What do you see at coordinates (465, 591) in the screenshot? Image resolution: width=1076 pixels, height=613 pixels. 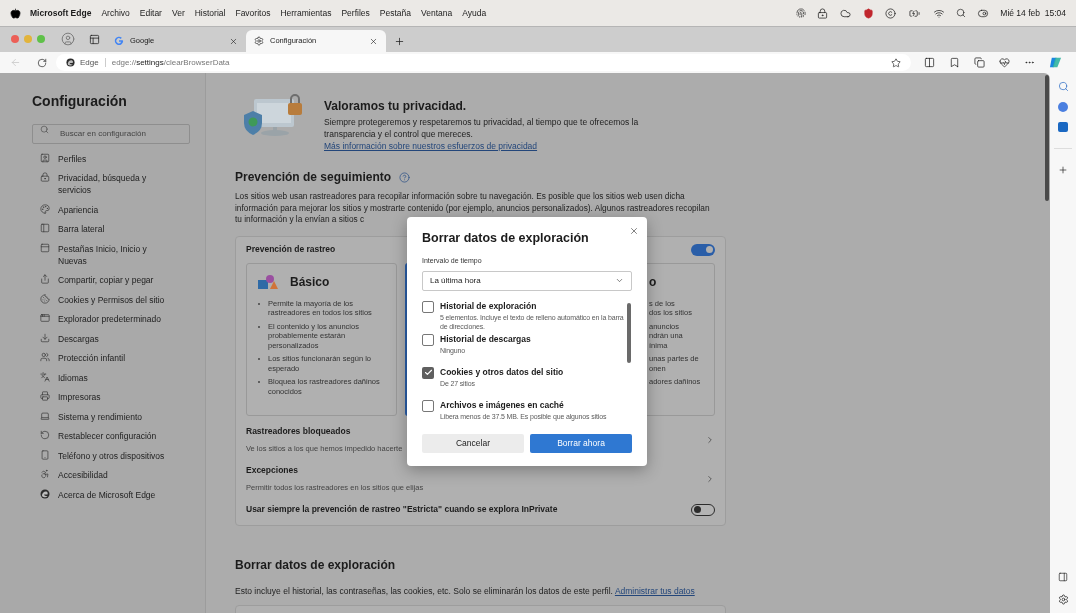 I see `section-text: Esto incluye el historial, las contraseñas, las cookies, etc. Solo se eliminarán los datos de este perfil. Administrar tus datos` at bounding box center [465, 591].